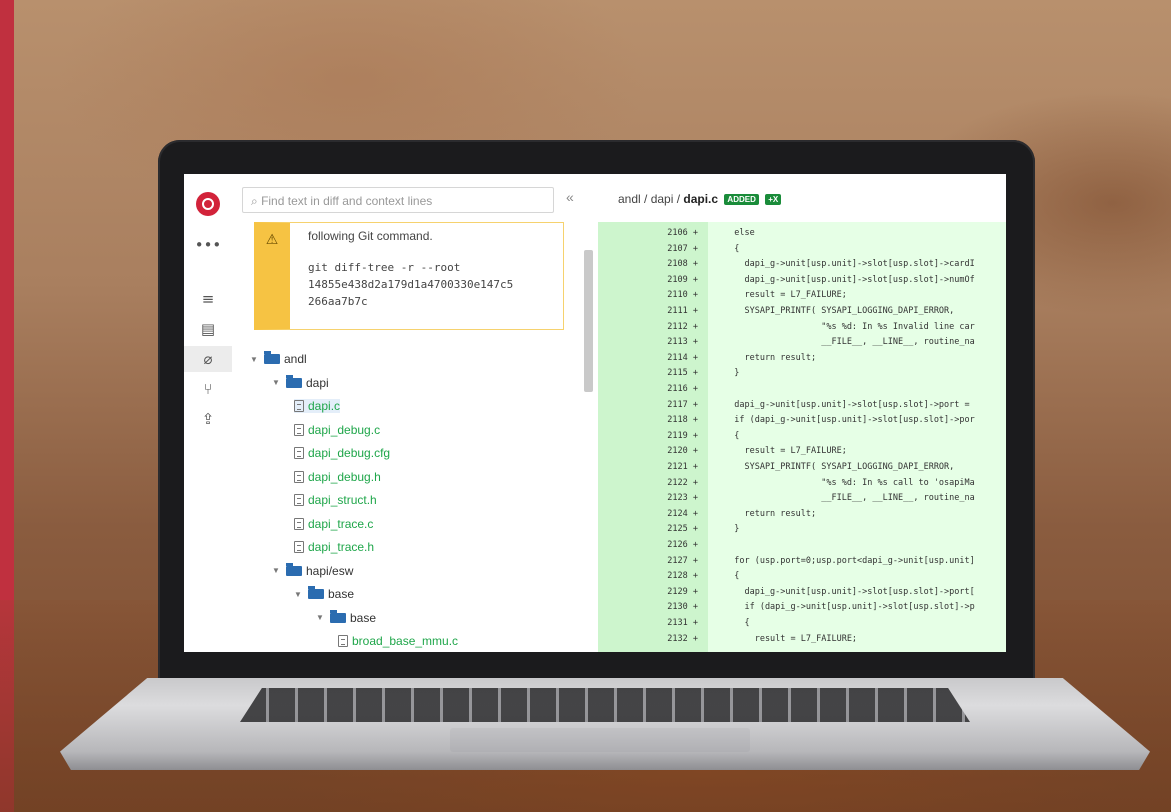 This screenshot has width=1171, height=812. I want to click on tree-file: dapi_trace.h, so click(334, 547).